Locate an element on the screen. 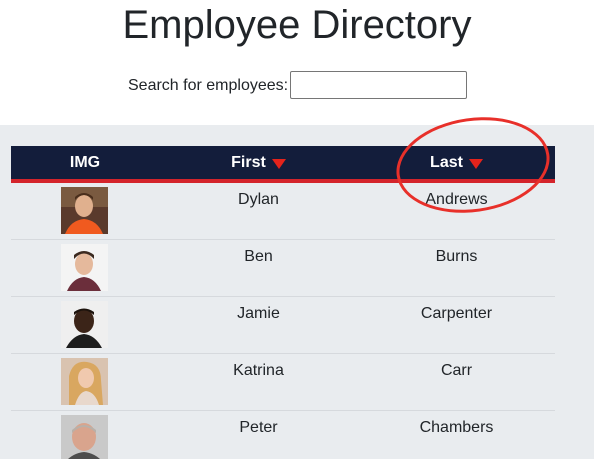  cell-last-name: Carr is located at coordinates (456, 370).